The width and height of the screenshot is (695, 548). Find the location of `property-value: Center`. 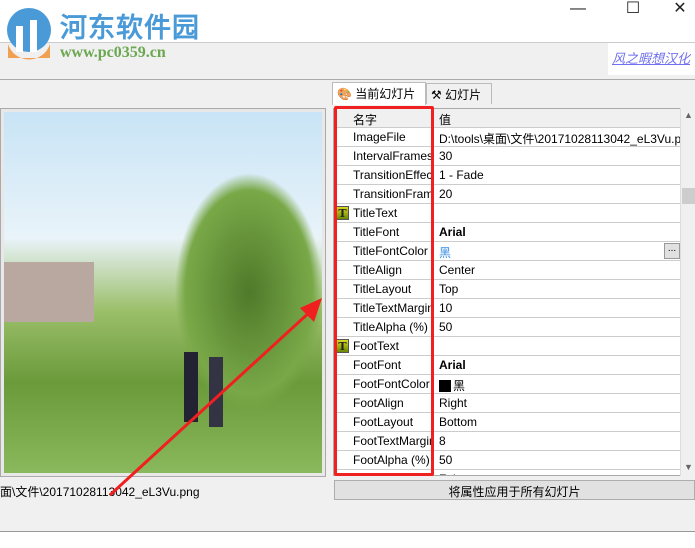

property-value: Center is located at coordinates (558, 270).